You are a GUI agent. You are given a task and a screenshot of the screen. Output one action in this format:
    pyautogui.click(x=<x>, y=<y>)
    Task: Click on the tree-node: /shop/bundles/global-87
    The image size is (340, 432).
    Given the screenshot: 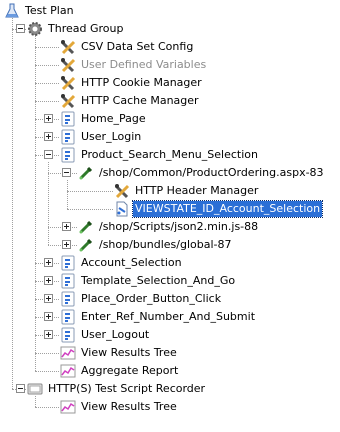 What is the action you would take?
    pyautogui.click(x=156, y=245)
    